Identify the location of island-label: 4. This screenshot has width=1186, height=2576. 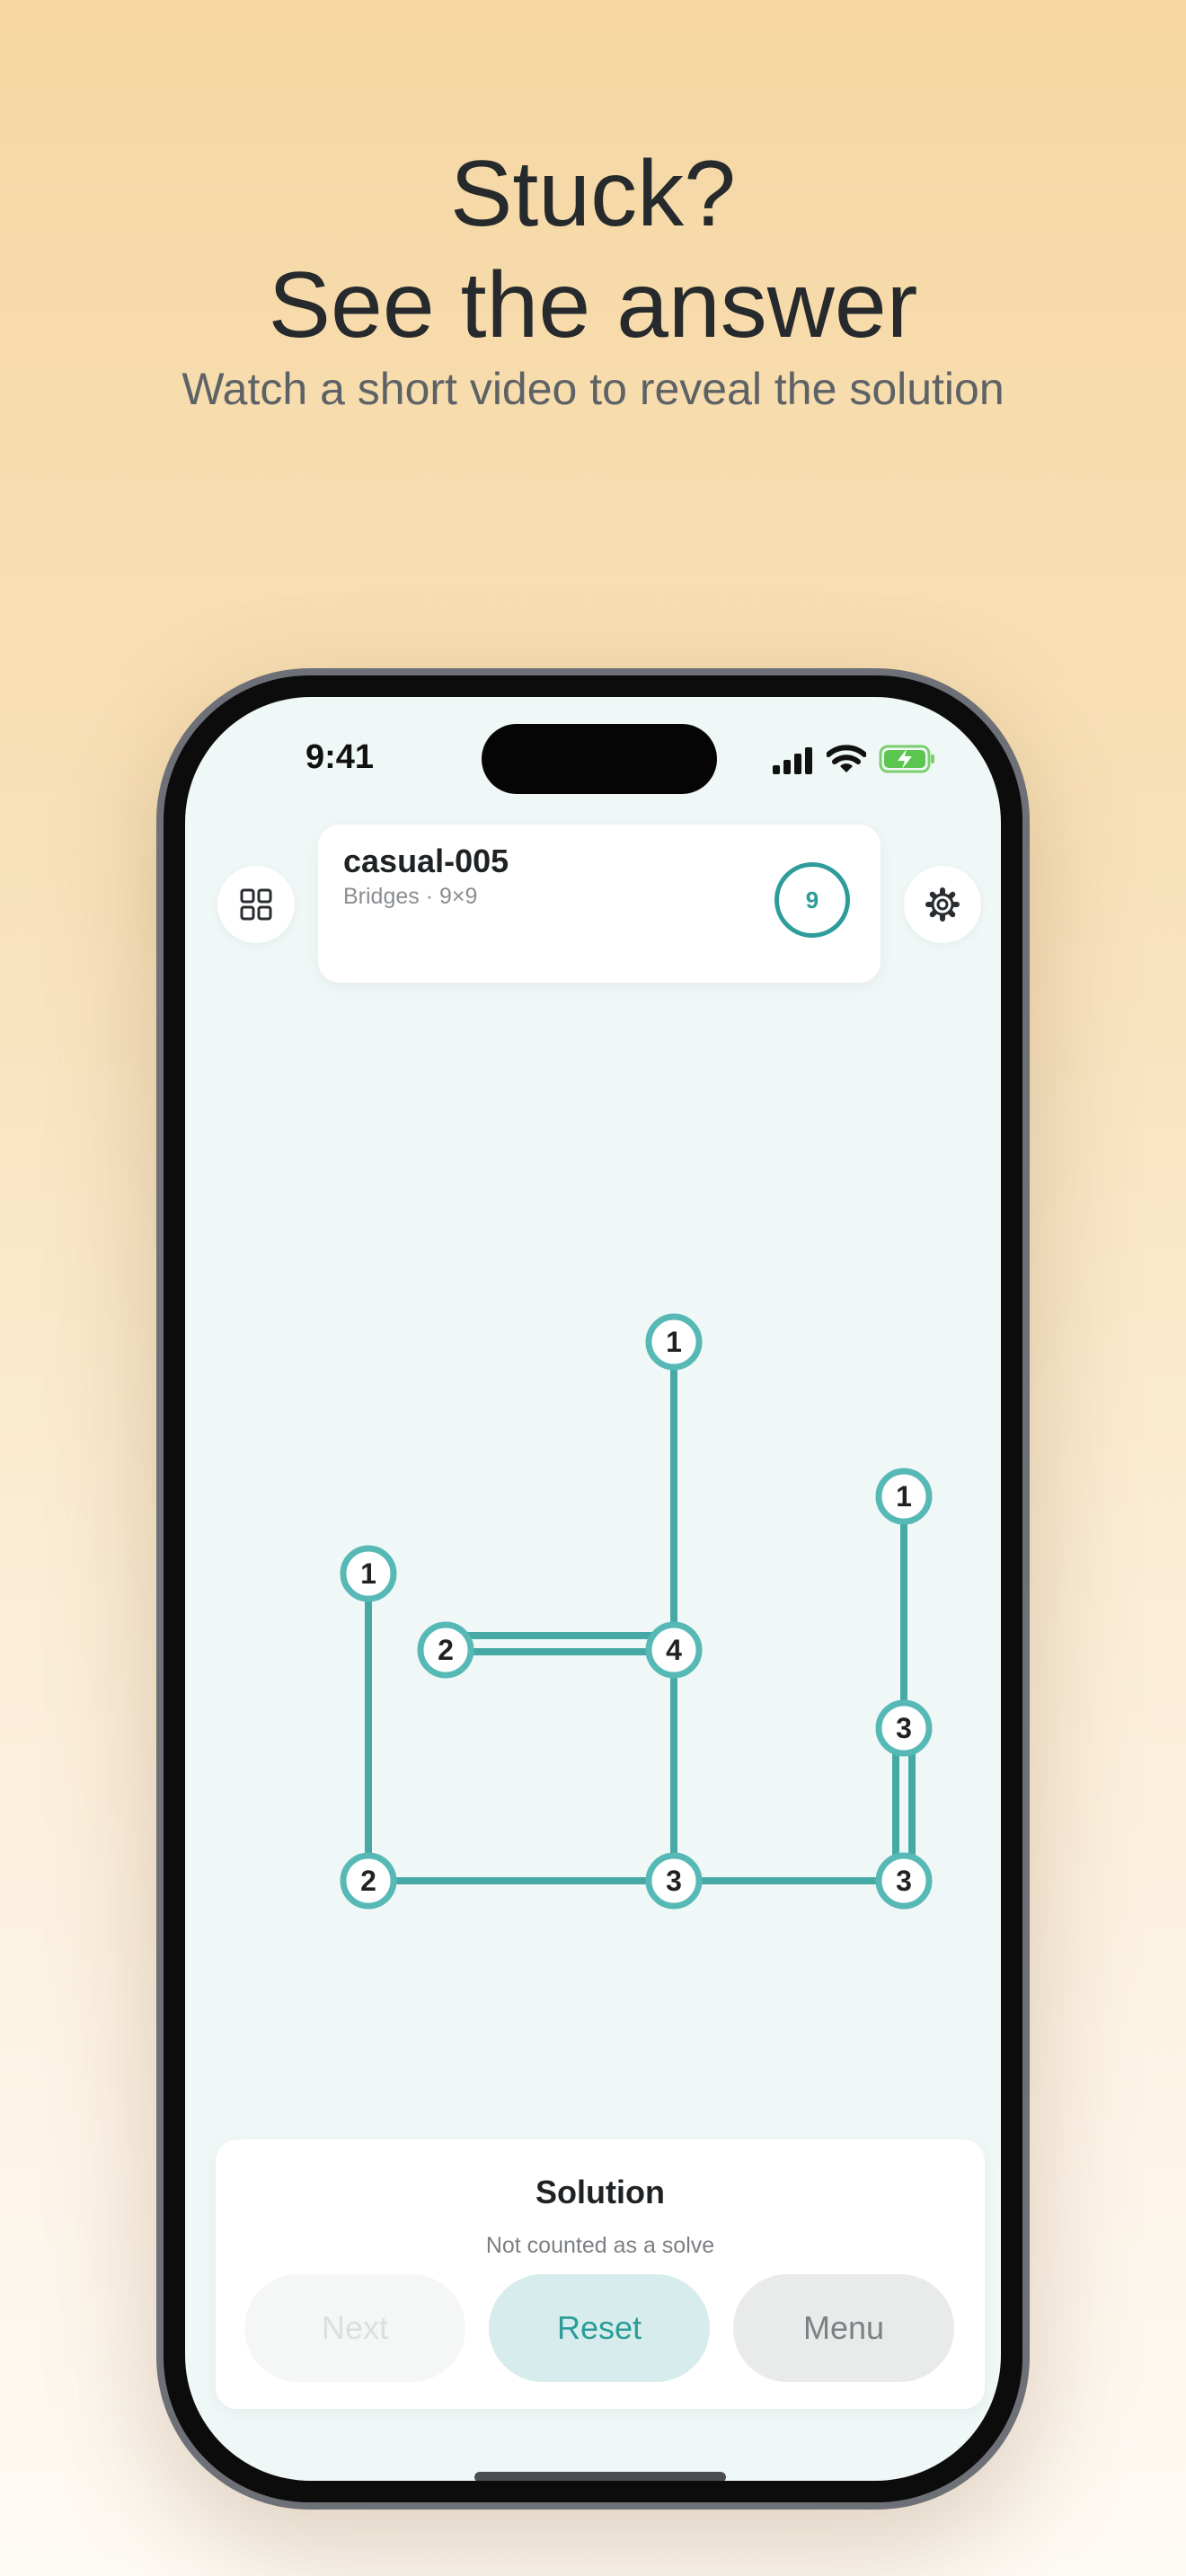
(674, 1650).